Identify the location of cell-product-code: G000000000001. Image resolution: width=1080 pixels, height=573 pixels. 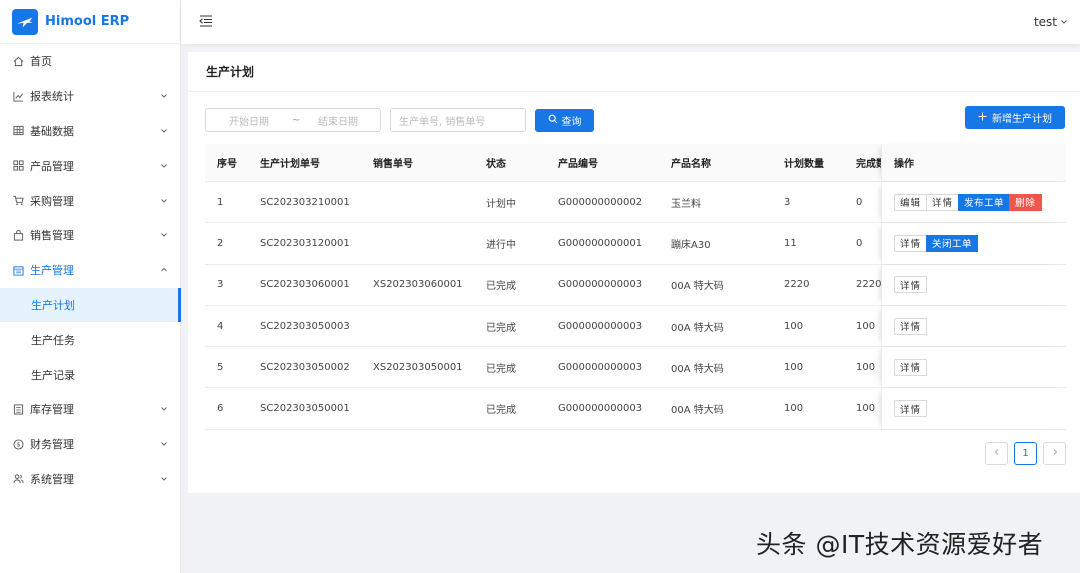
(600, 243).